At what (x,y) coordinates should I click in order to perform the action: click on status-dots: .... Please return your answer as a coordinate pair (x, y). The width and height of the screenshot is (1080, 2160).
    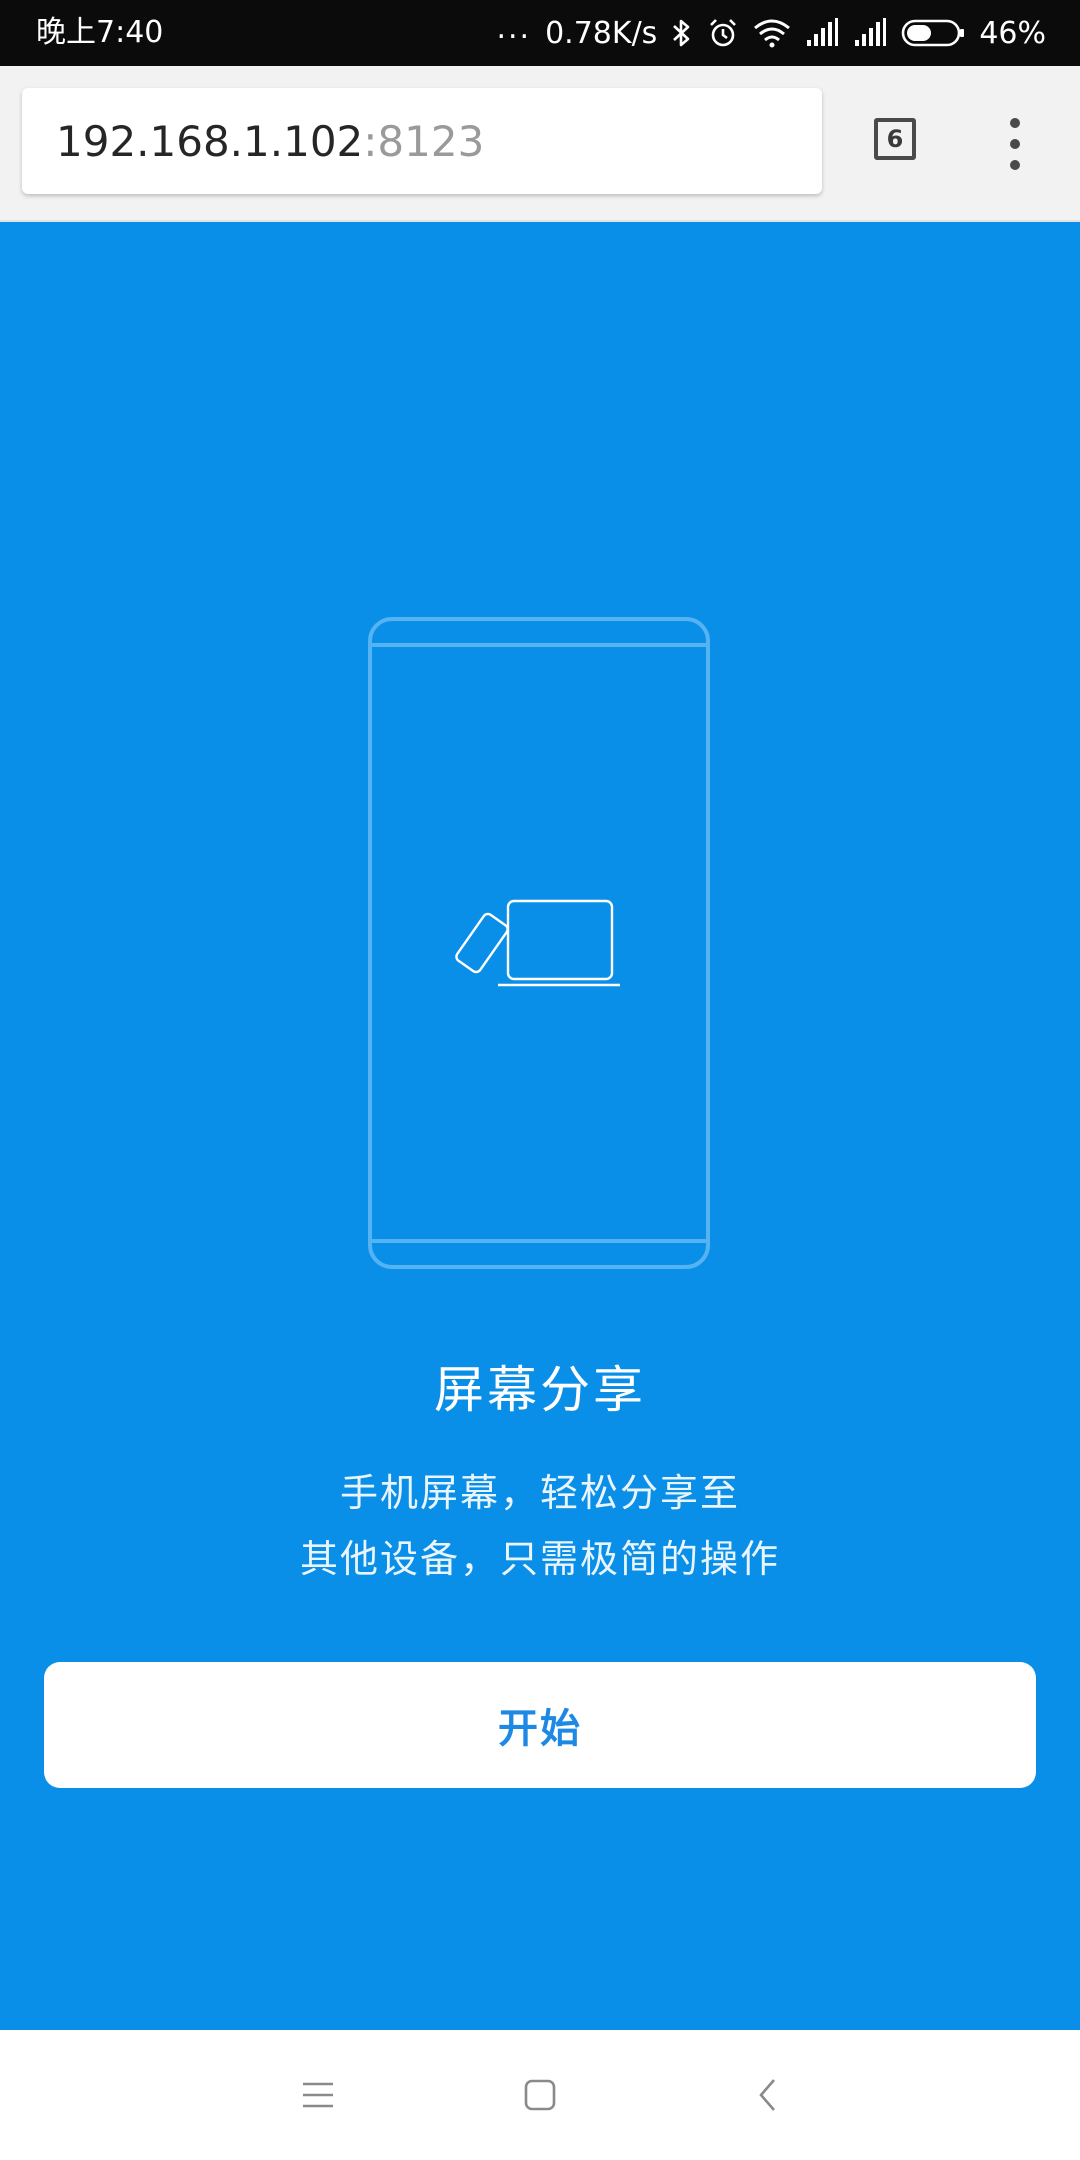
    Looking at the image, I should click on (514, 28).